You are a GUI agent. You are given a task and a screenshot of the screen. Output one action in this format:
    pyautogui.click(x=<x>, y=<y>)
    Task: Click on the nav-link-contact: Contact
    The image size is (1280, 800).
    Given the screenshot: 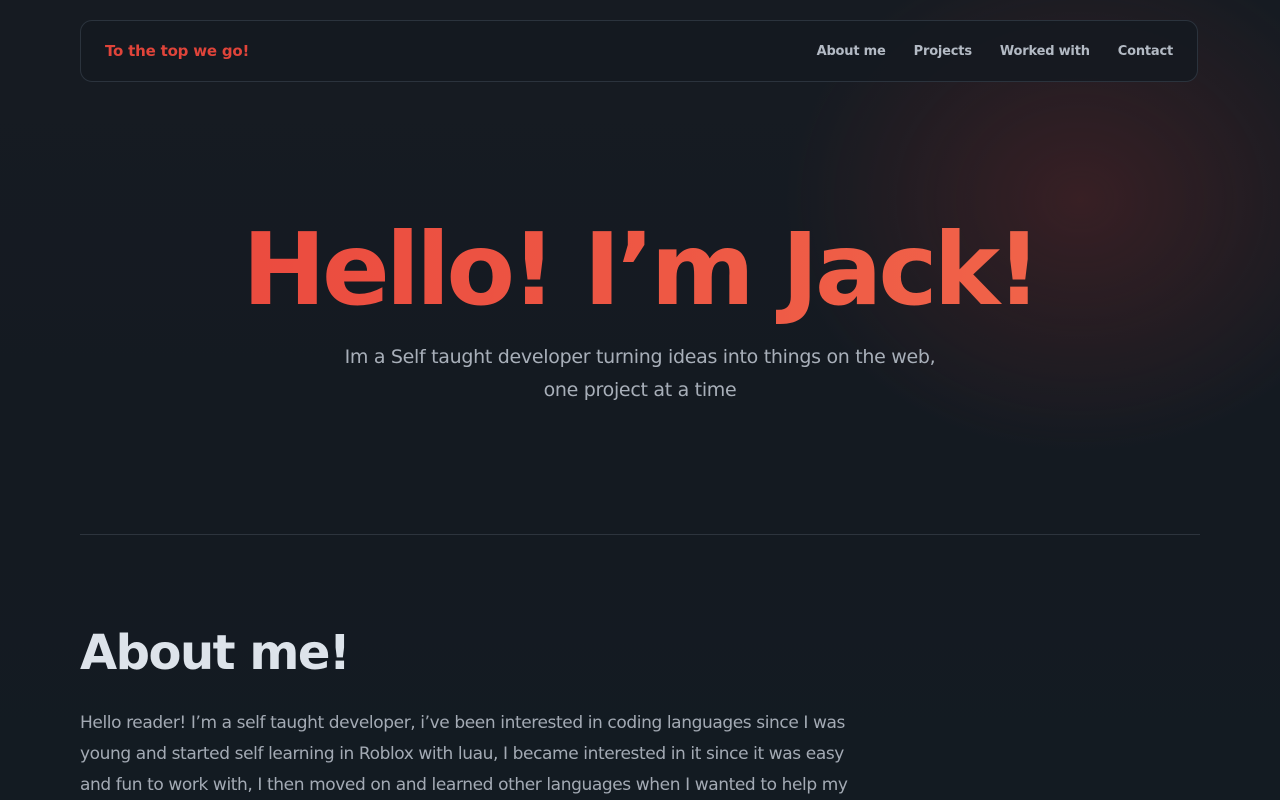 What is the action you would take?
    pyautogui.click(x=1145, y=51)
    